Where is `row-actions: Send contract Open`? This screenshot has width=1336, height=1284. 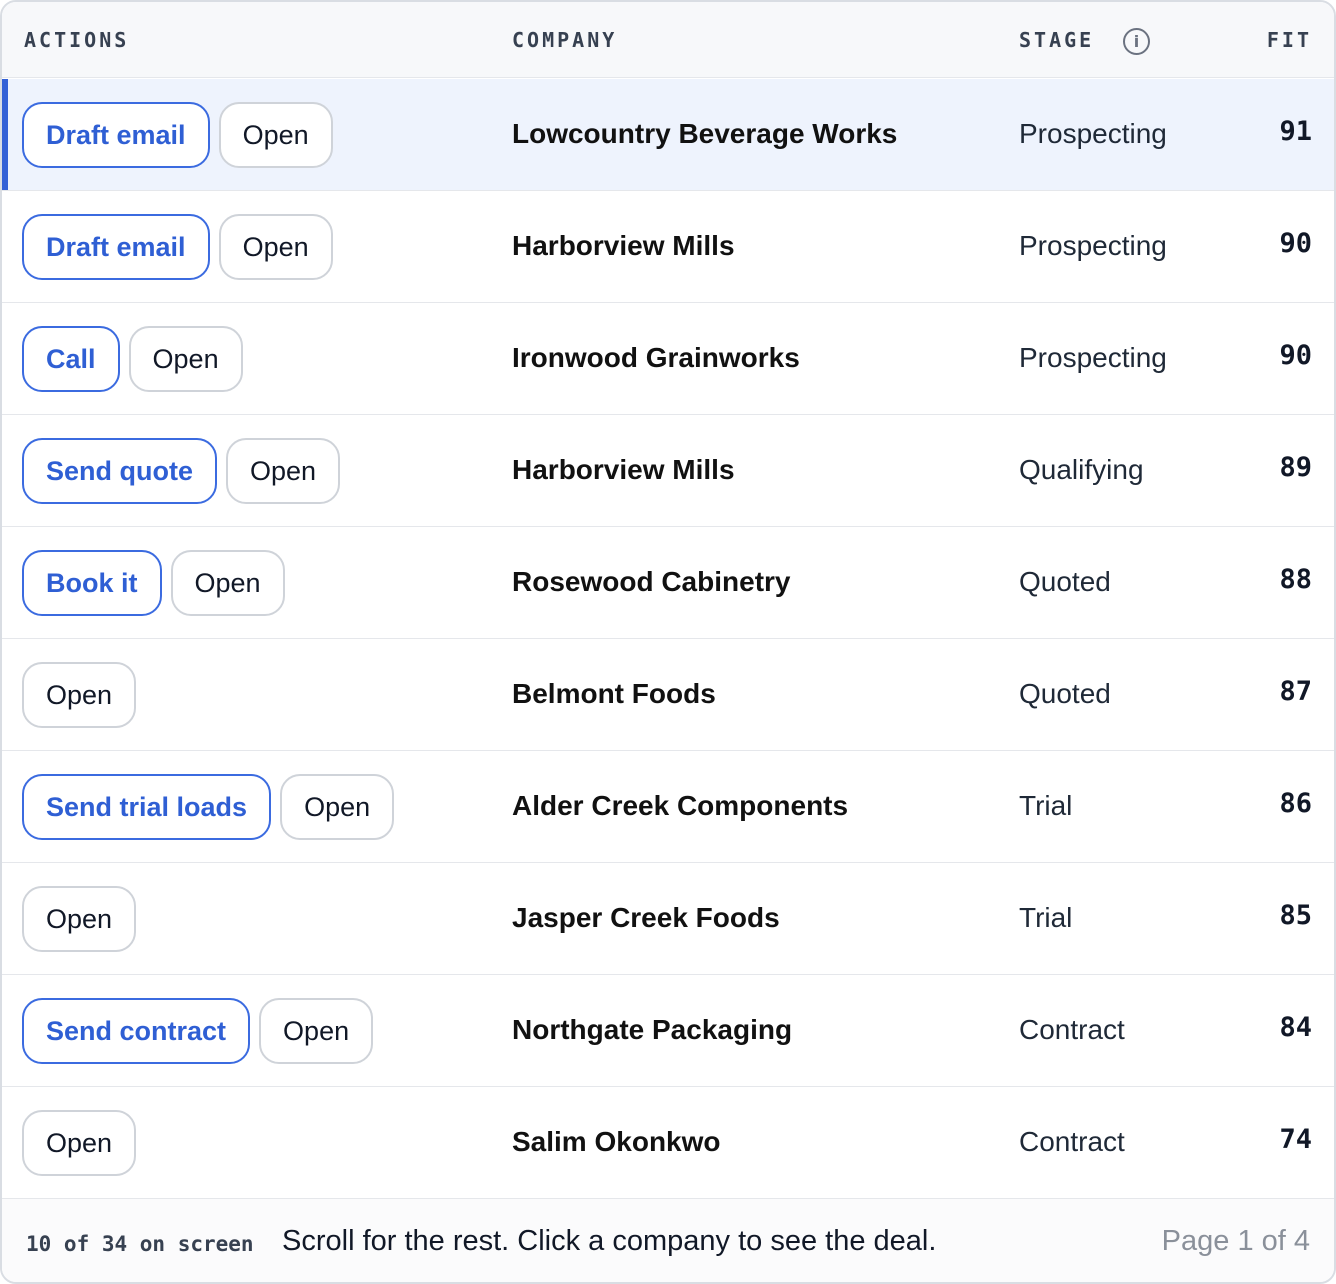
row-actions: Send contract Open is located at coordinates (198, 1031).